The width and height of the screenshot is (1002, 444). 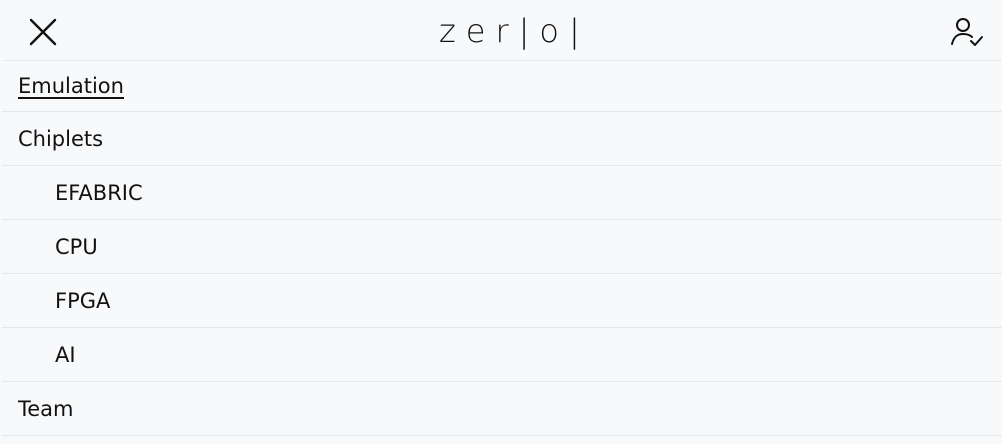 What do you see at coordinates (71, 86) in the screenshot?
I see `menu-item-label: Emulation` at bounding box center [71, 86].